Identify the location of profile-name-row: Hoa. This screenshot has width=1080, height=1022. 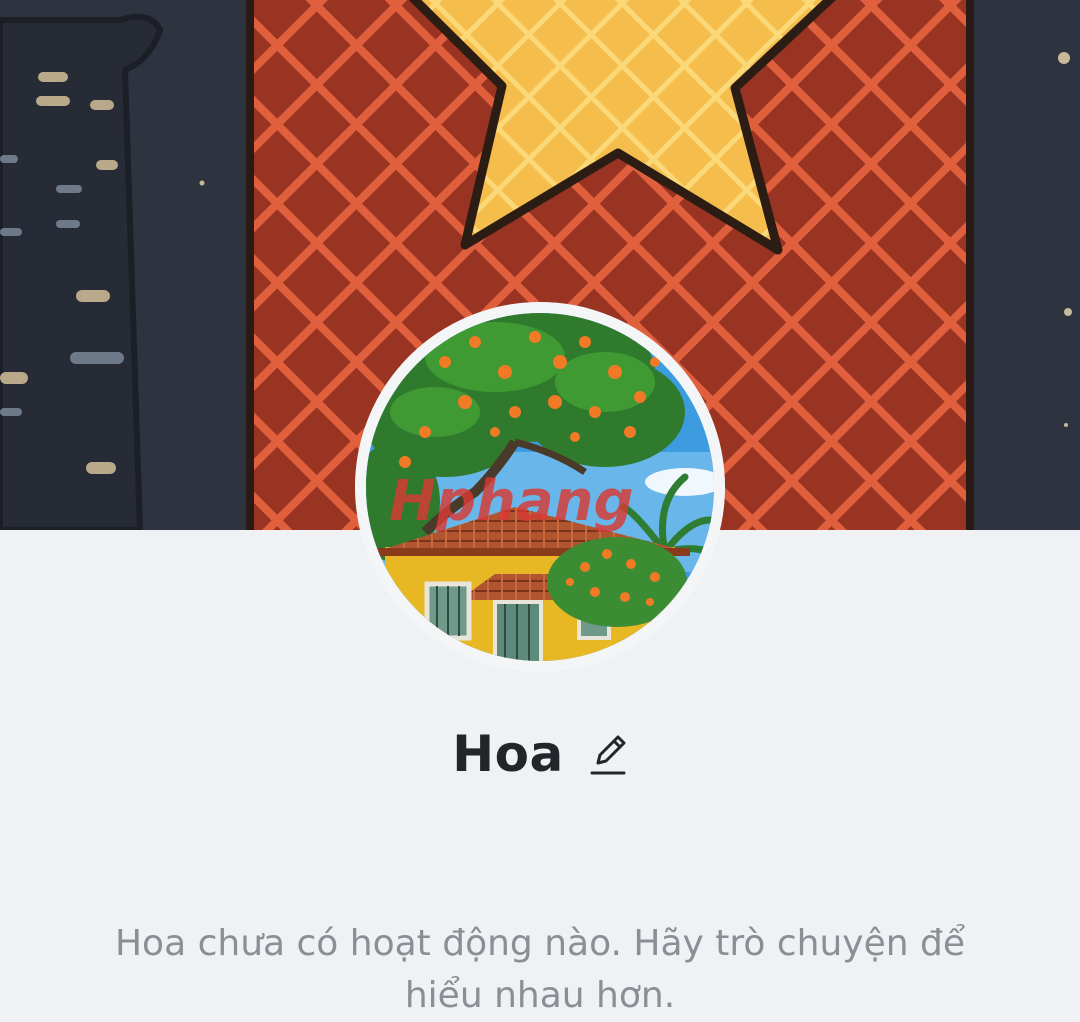
(540, 754).